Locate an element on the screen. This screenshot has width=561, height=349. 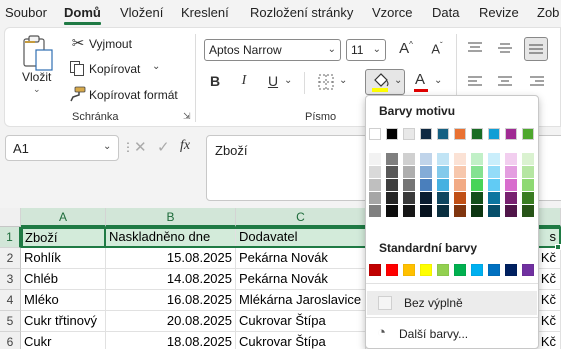
bold-button: B is located at coordinates (215, 81).